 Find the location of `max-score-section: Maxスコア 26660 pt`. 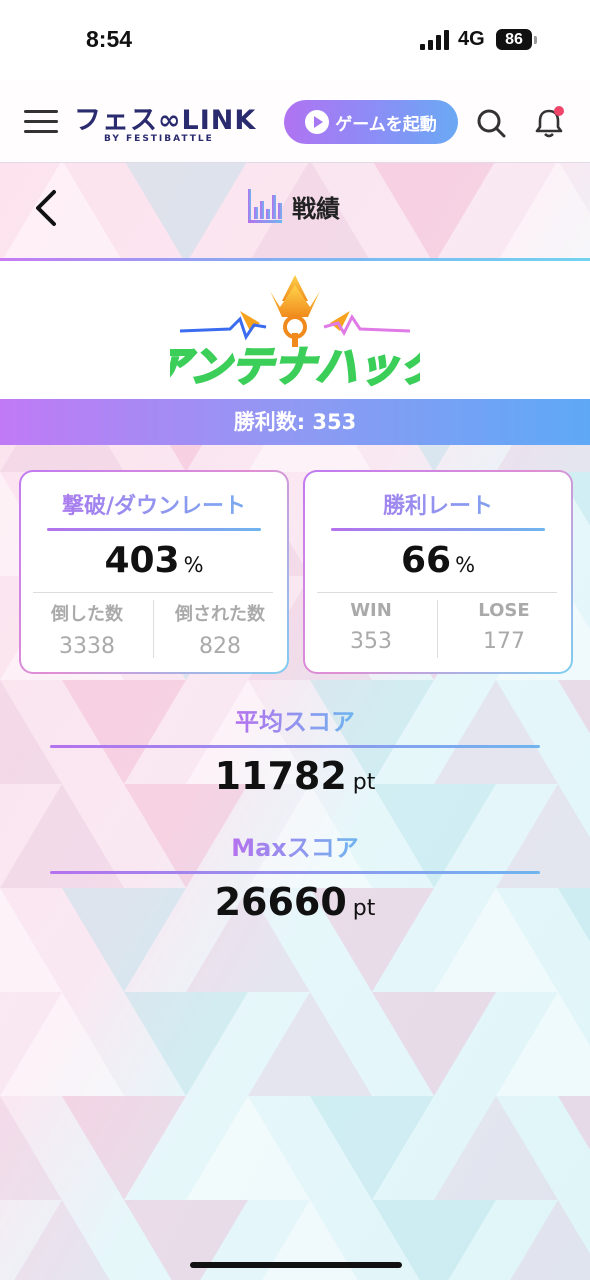

max-score-section: Maxスコア 26660 pt is located at coordinates (295, 876).